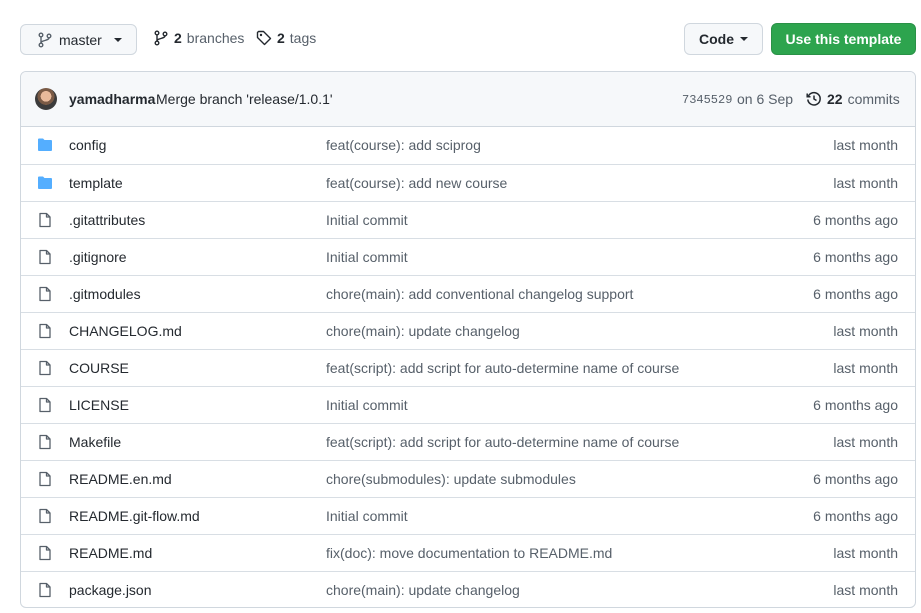  What do you see at coordinates (105, 294) in the screenshot?
I see `file-name-link: .gitmodules` at bounding box center [105, 294].